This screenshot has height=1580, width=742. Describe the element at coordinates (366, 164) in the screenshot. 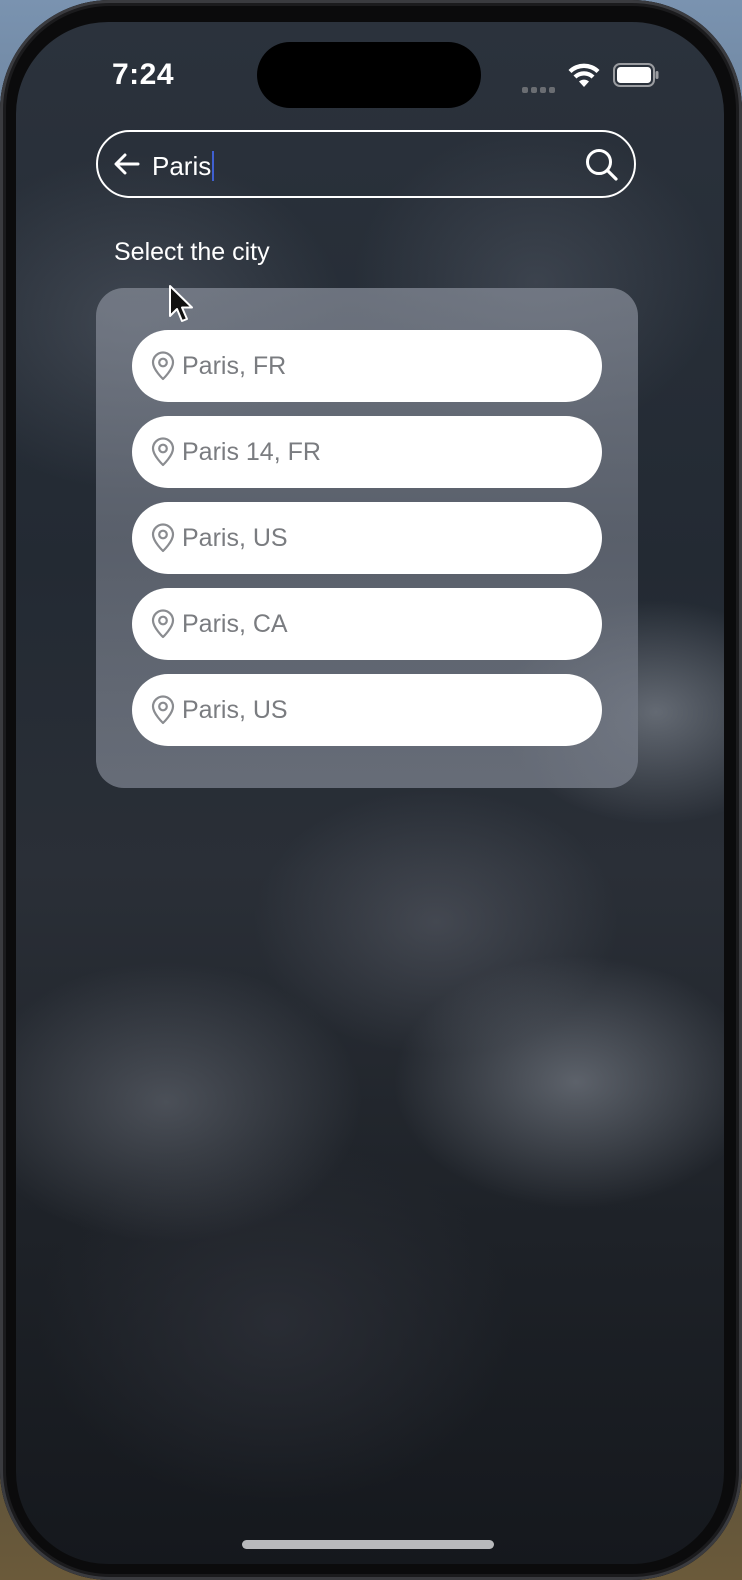

I see `search-bar: Paris` at that location.